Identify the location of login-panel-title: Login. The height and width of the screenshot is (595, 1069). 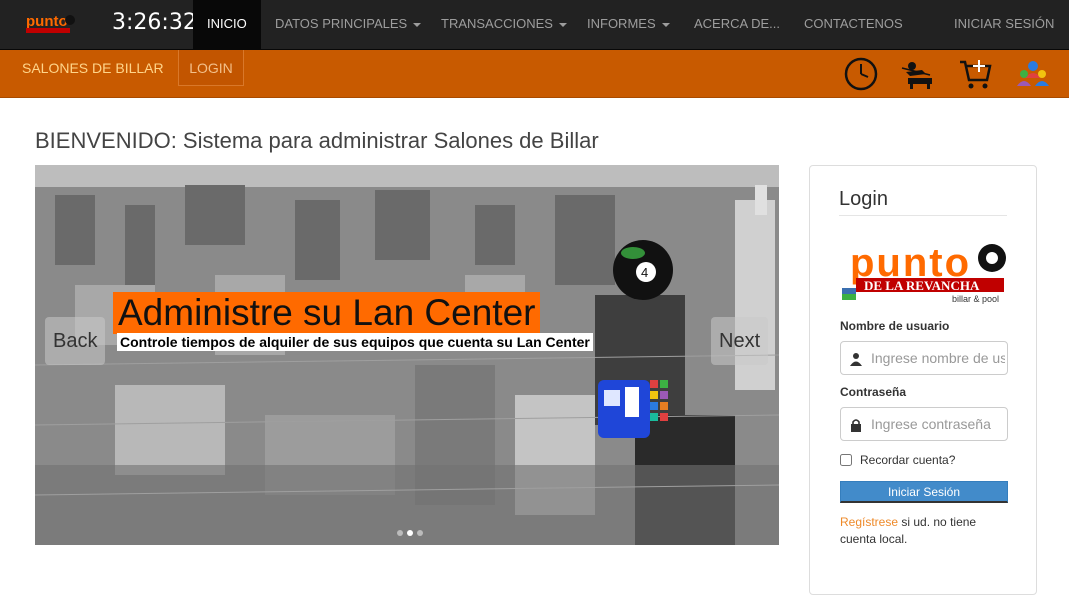
(923, 202).